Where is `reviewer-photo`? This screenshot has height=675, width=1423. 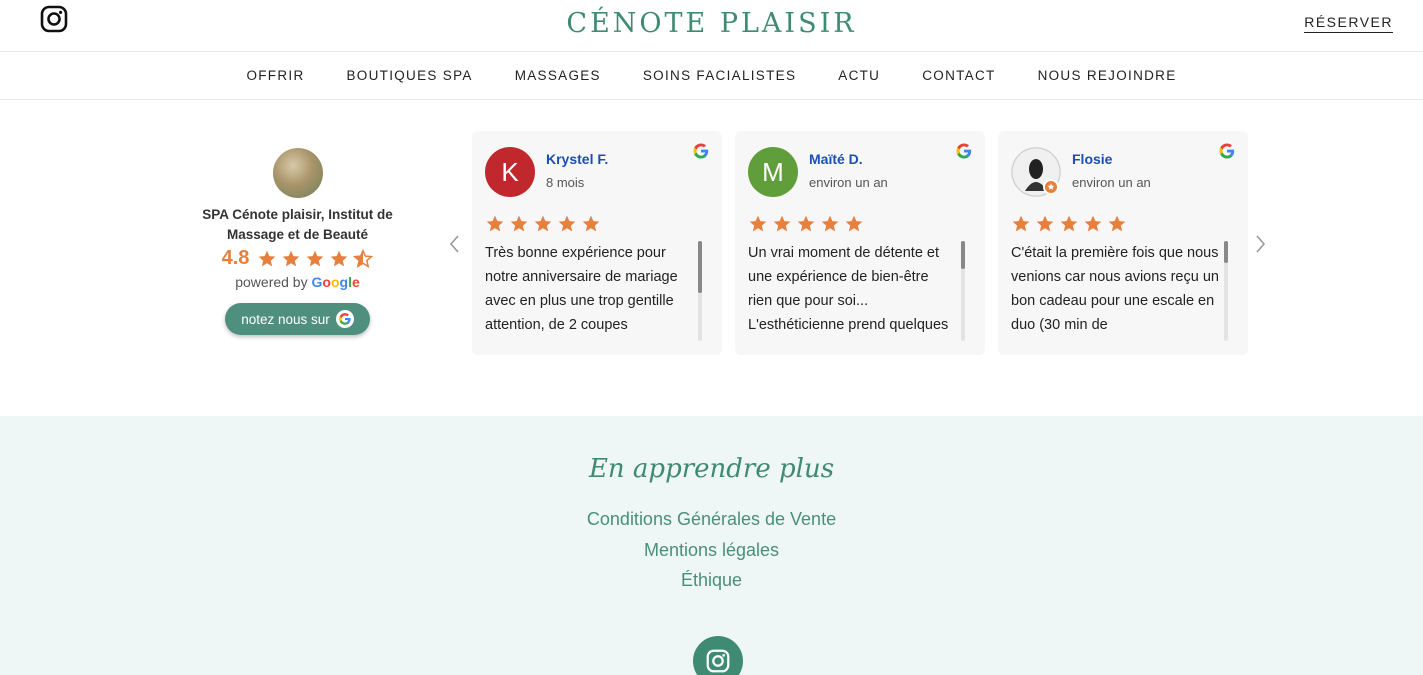
reviewer-photo is located at coordinates (1036, 172).